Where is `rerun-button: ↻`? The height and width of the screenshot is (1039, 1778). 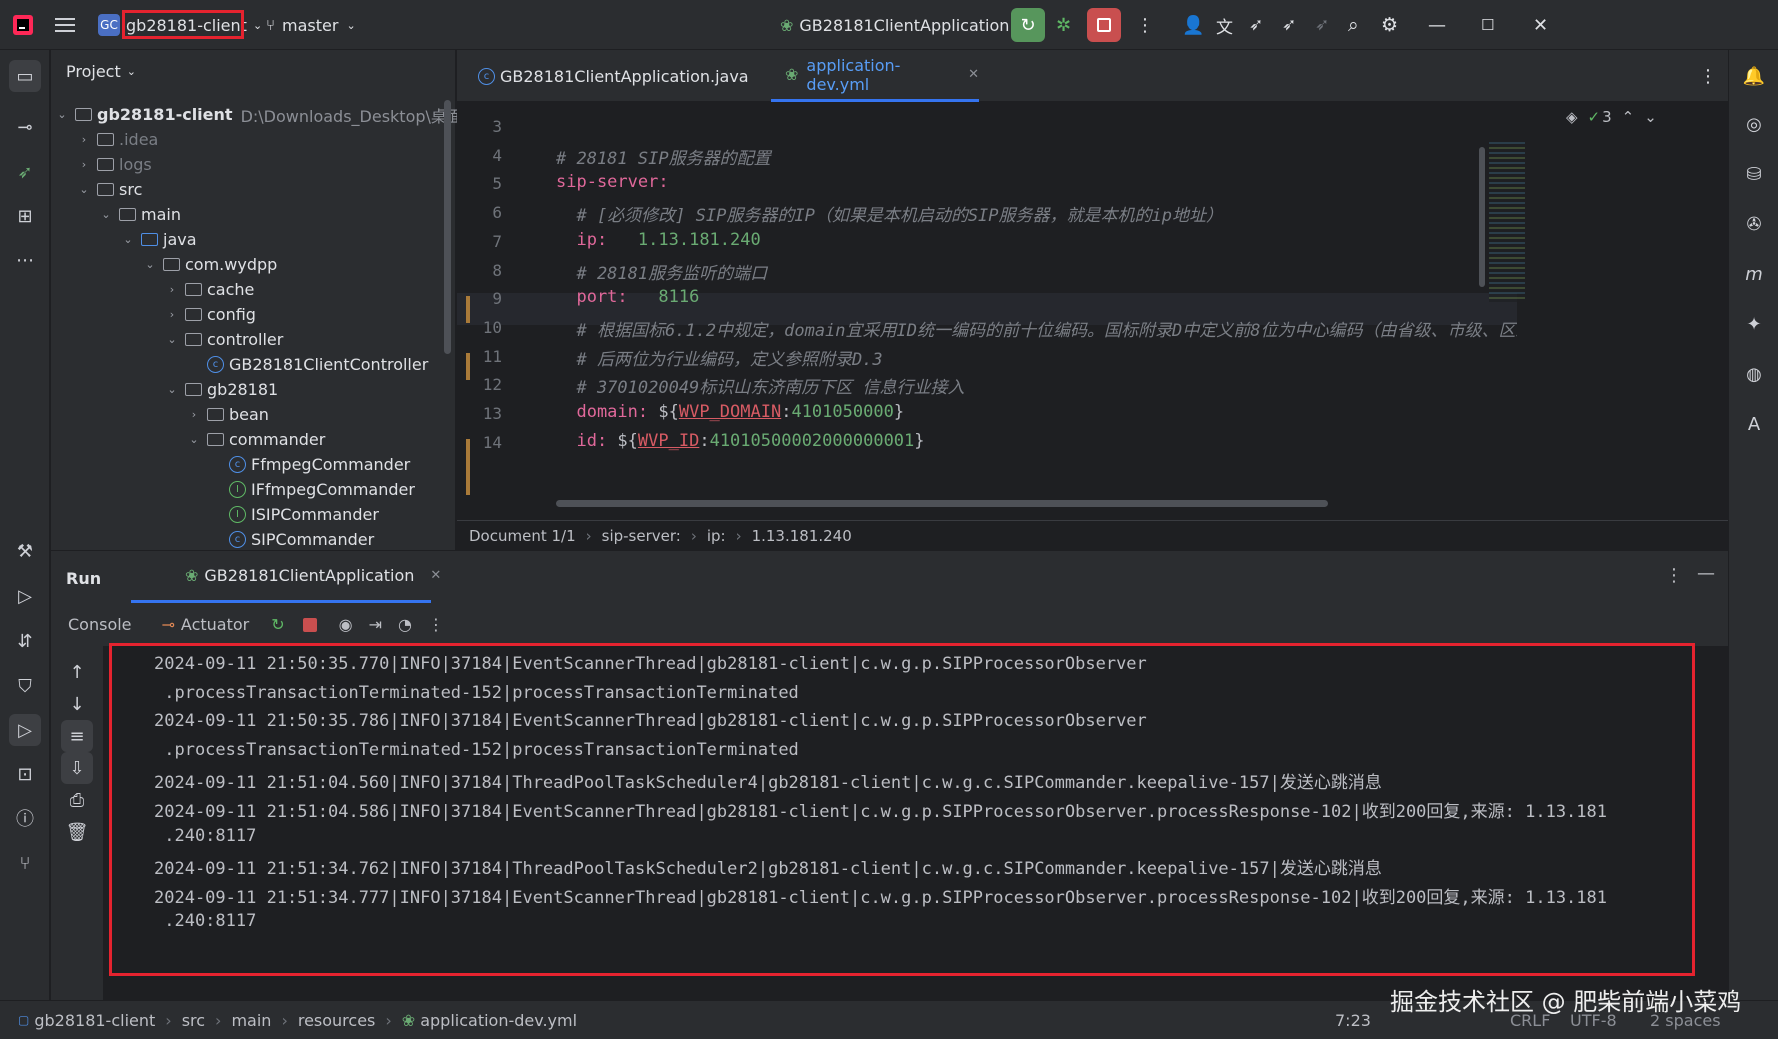
rerun-button: ↻ is located at coordinates (1028, 25).